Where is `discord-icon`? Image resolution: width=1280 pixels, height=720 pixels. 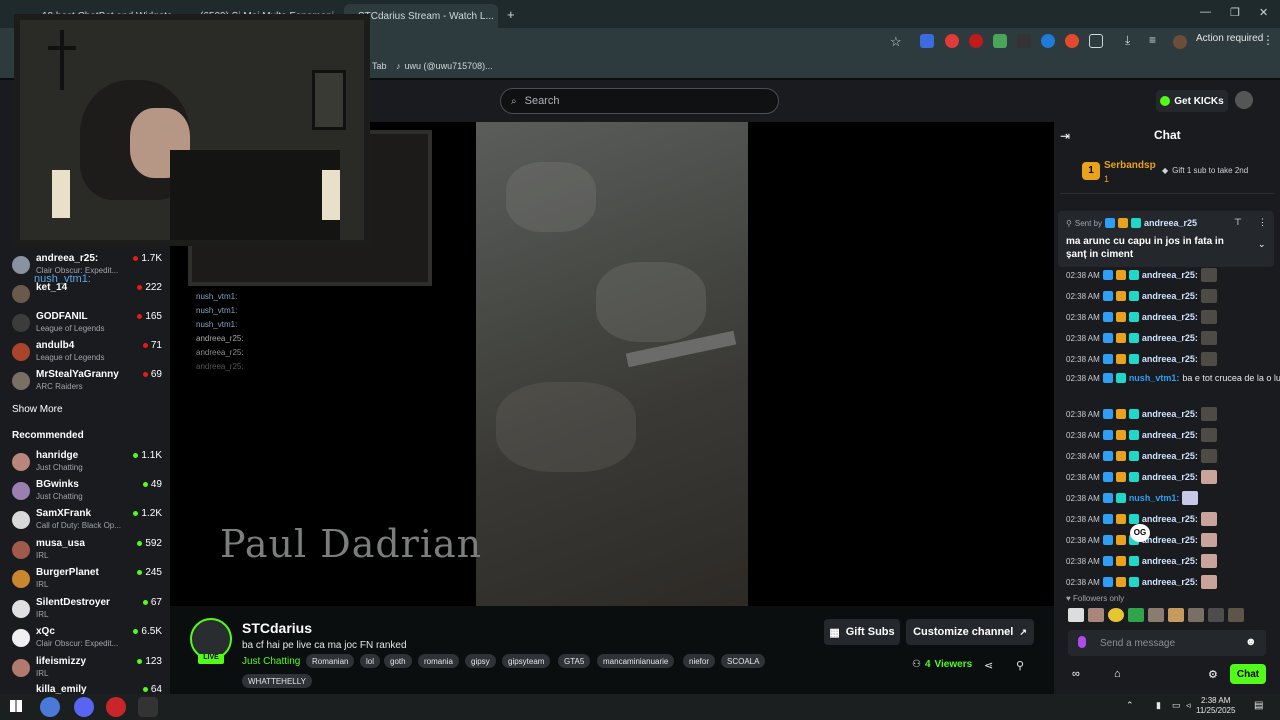
discord-icon is located at coordinates (84, 707).